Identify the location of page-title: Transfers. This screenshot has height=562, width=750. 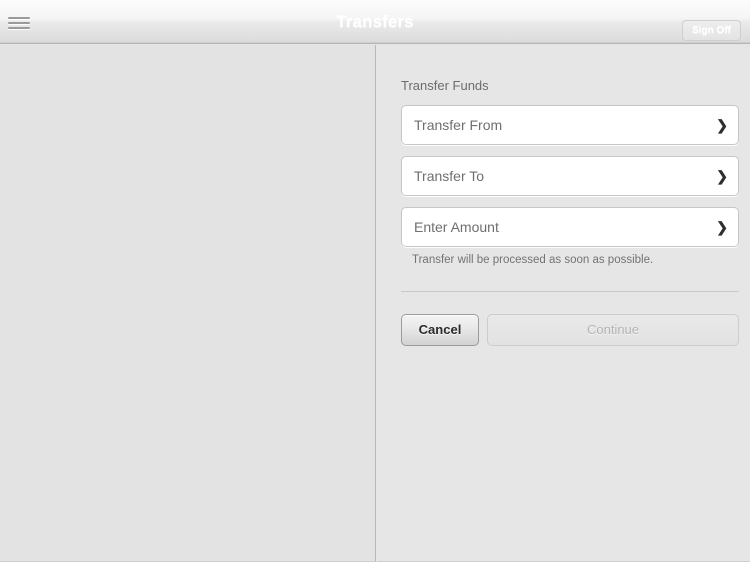
(375, 21).